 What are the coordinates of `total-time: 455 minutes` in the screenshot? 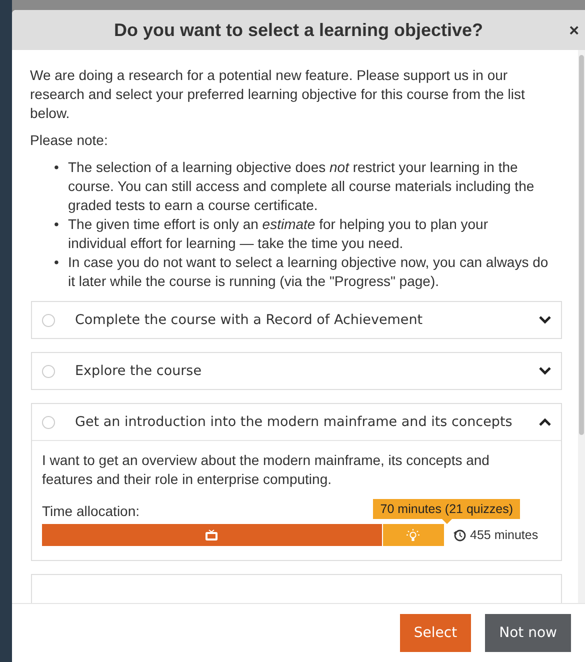 It's located at (504, 535).